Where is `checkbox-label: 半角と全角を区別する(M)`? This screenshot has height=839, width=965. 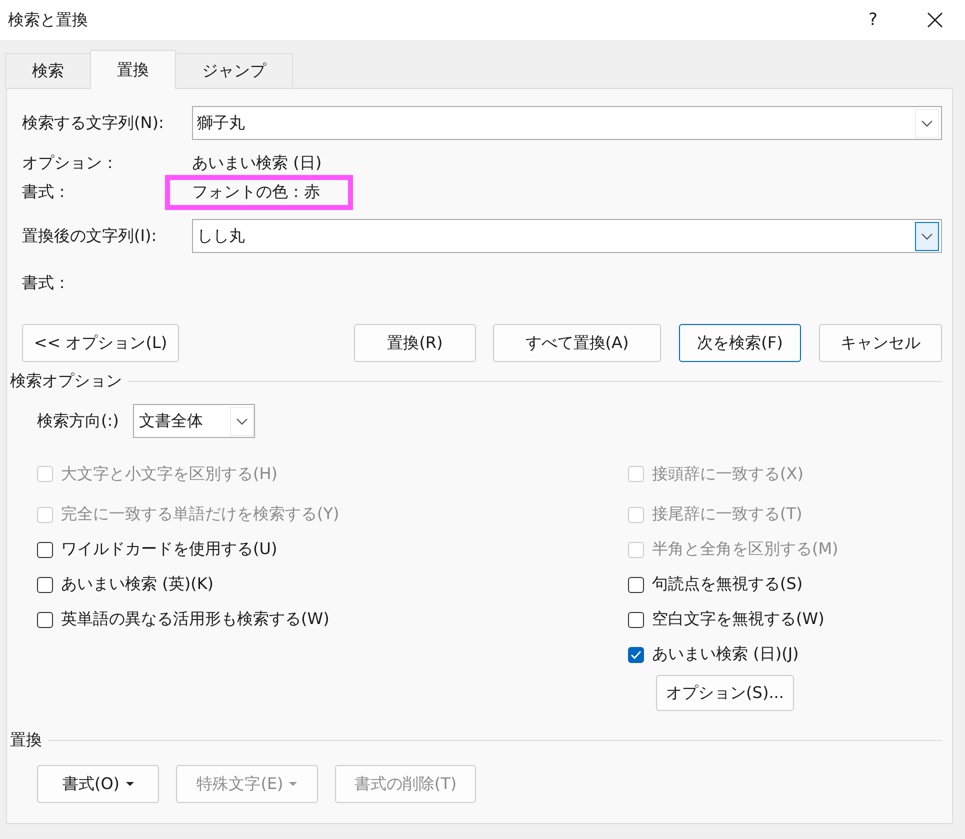 checkbox-label: 半角と全角を区別する(M) is located at coordinates (745, 549).